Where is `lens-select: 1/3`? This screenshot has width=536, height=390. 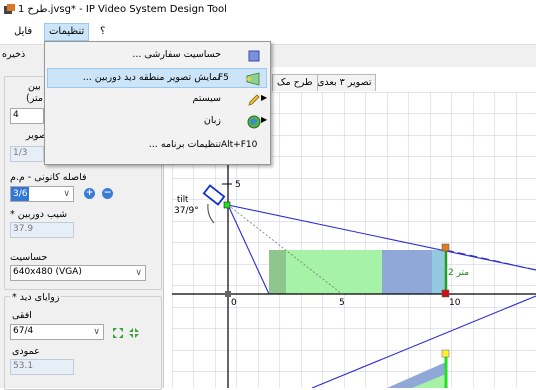 lens-select: 1/3 is located at coordinates (27, 154).